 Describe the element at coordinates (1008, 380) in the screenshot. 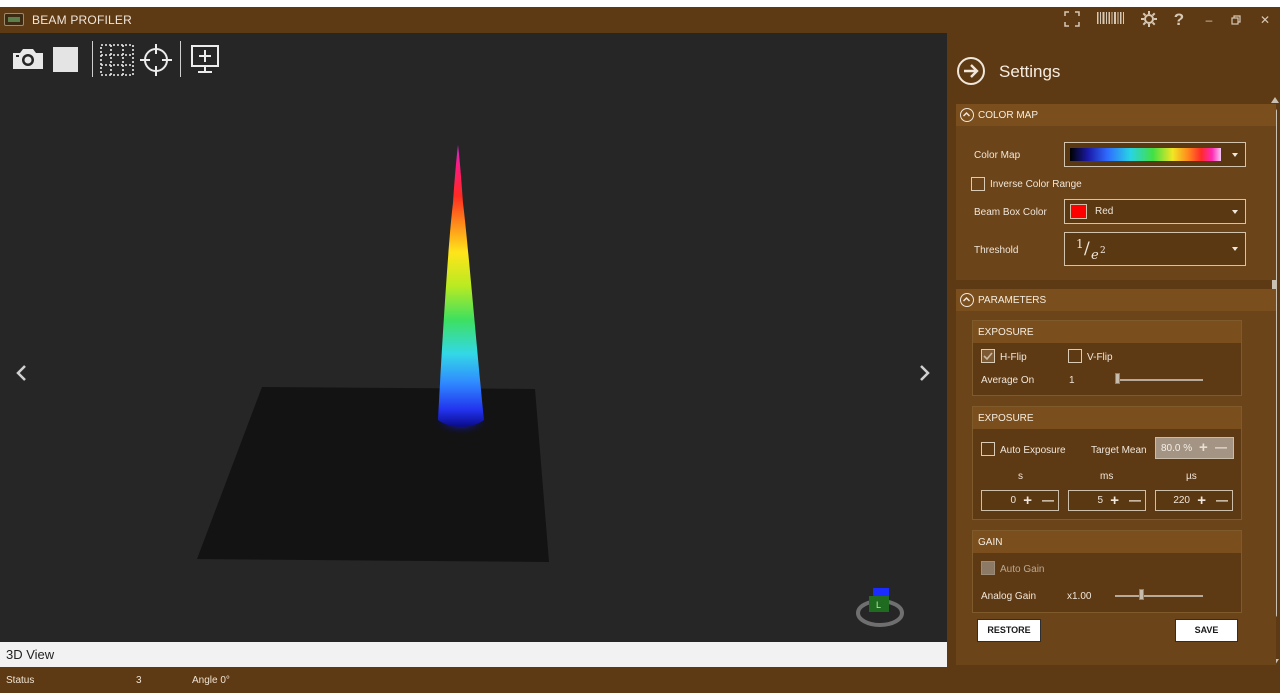

I see `average-on-label: Average On` at that location.